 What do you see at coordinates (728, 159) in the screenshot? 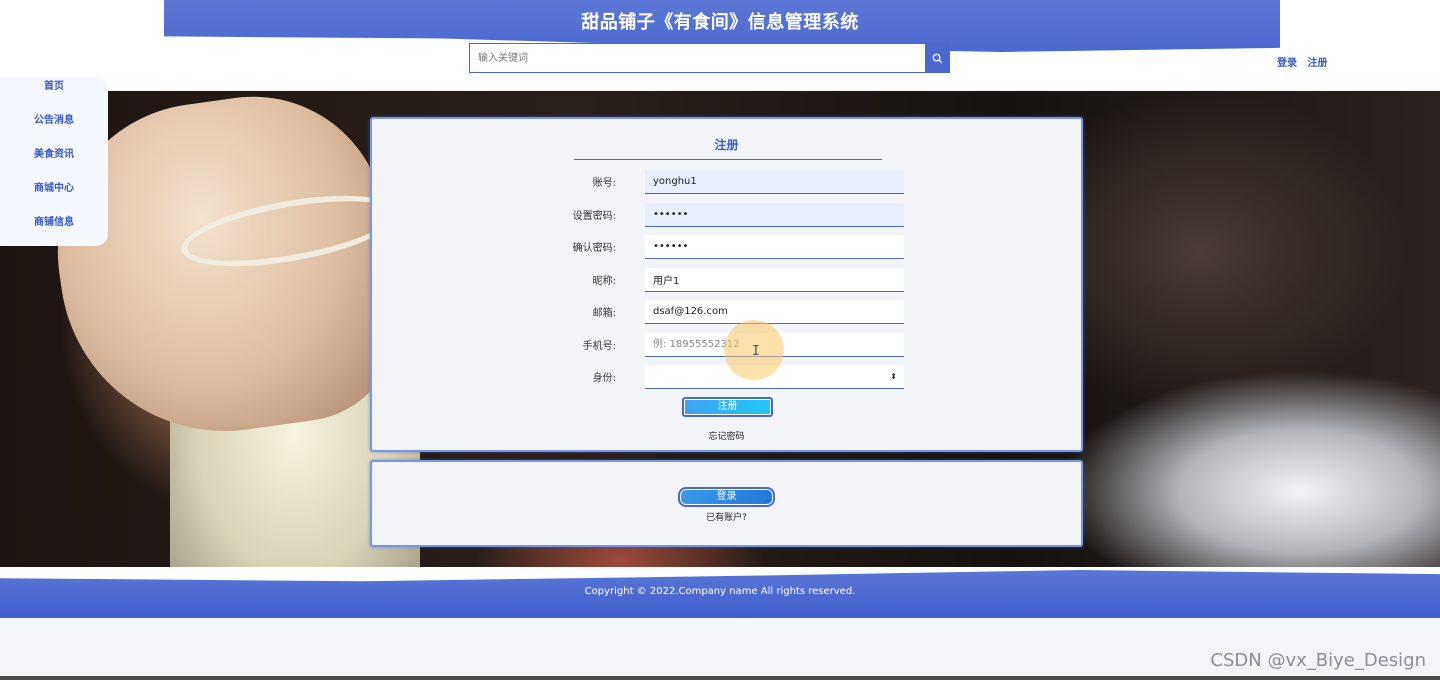
I see `title-divider` at bounding box center [728, 159].